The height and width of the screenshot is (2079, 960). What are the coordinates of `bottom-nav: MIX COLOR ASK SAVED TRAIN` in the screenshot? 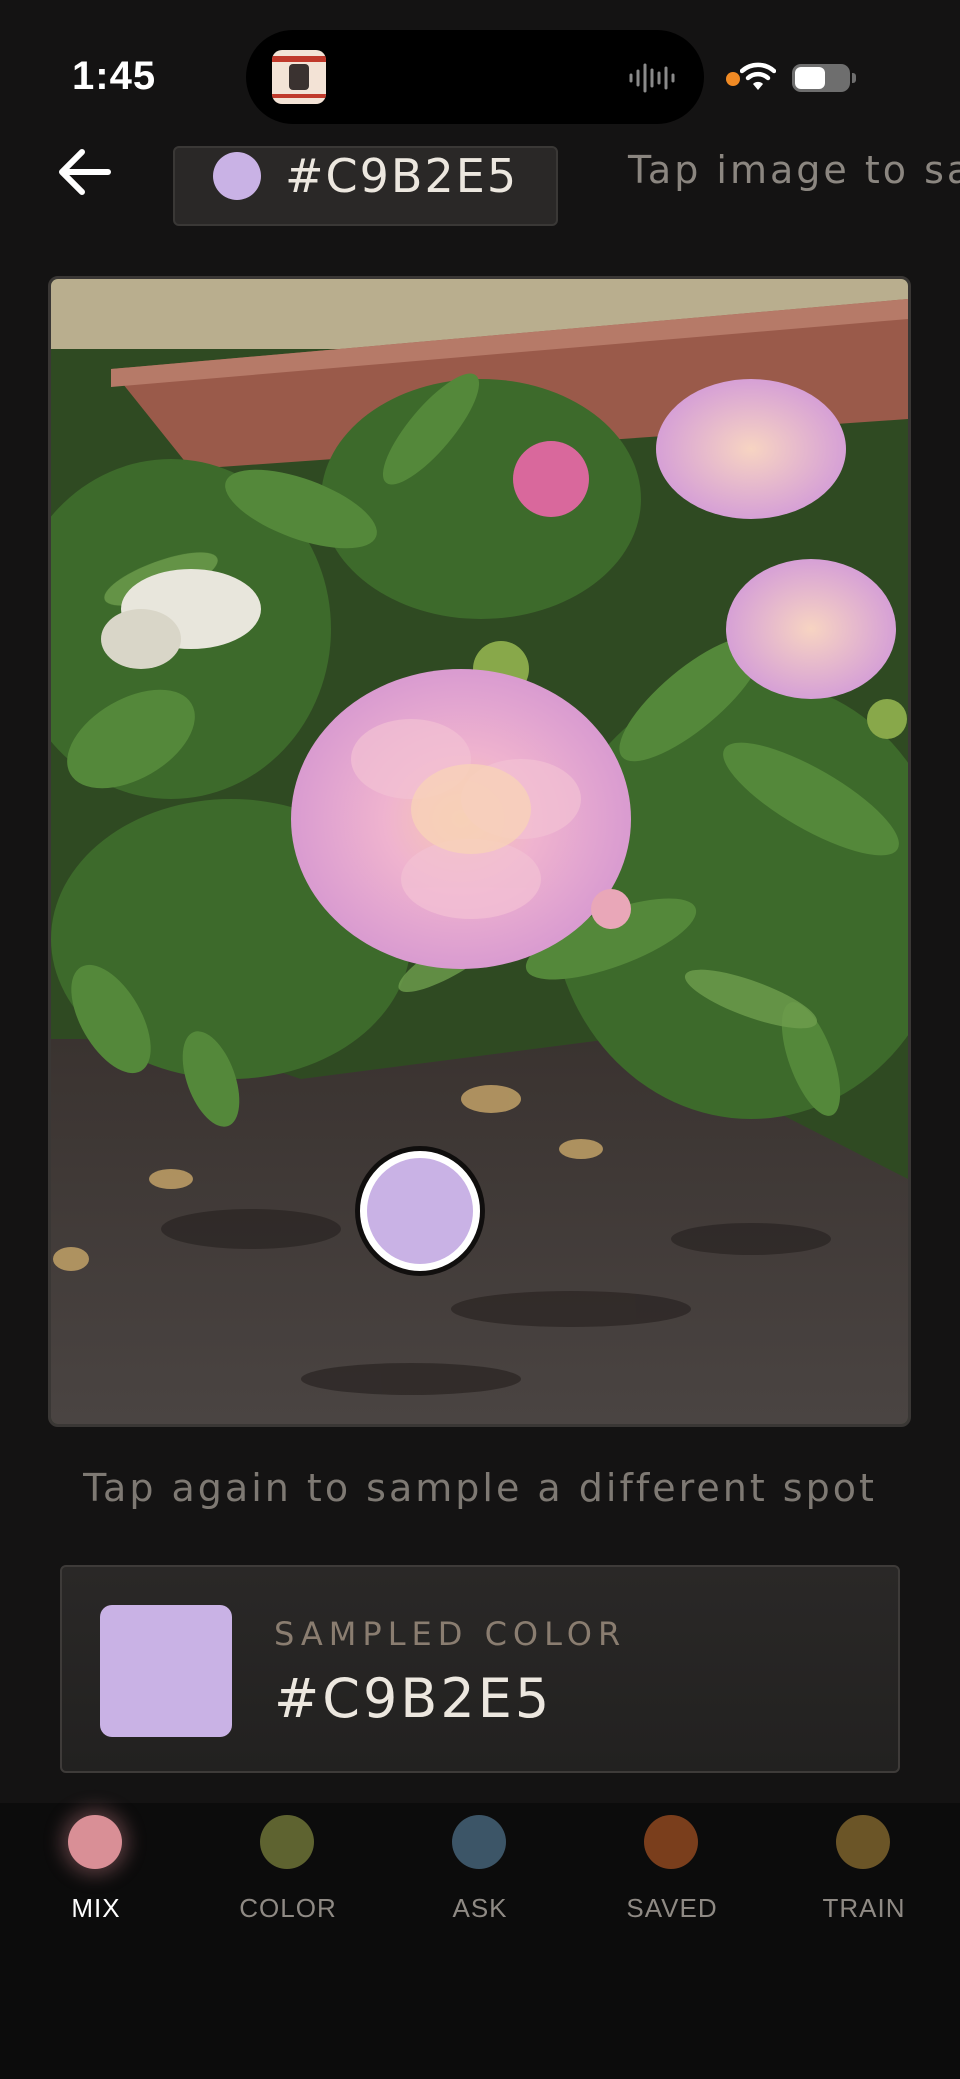 It's located at (480, 1941).